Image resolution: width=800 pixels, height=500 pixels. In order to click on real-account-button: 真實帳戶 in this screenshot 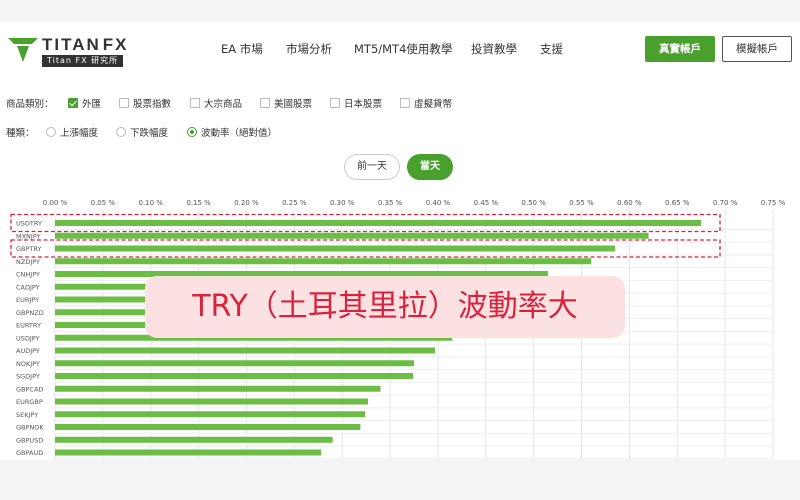, I will do `click(680, 49)`.